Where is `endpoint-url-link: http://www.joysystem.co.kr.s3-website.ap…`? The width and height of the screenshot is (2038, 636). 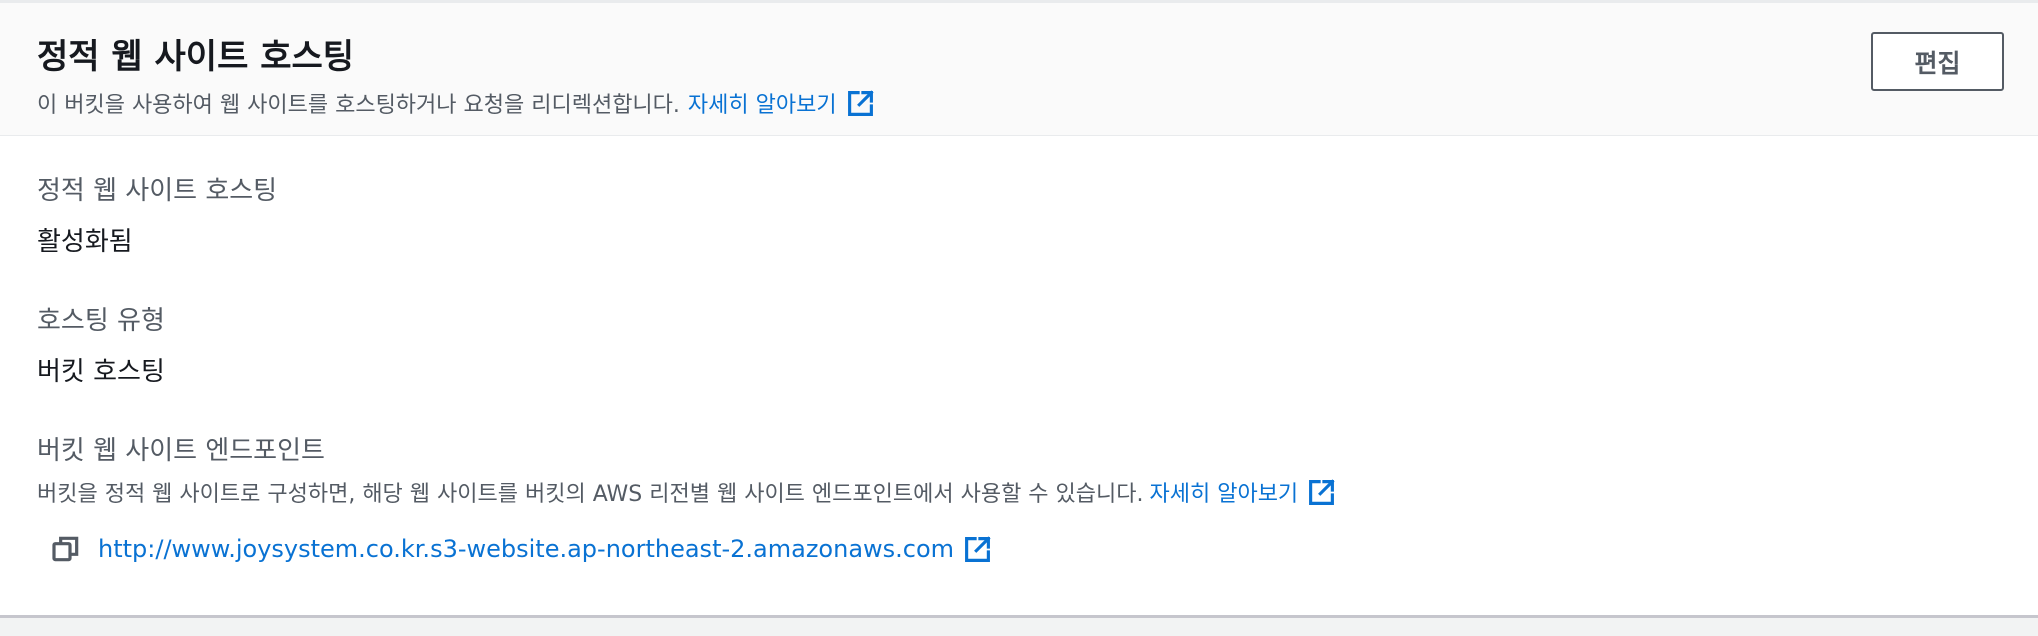
endpoint-url-link: http://www.joysystem.co.kr.s3-website.ap… is located at coordinates (545, 549).